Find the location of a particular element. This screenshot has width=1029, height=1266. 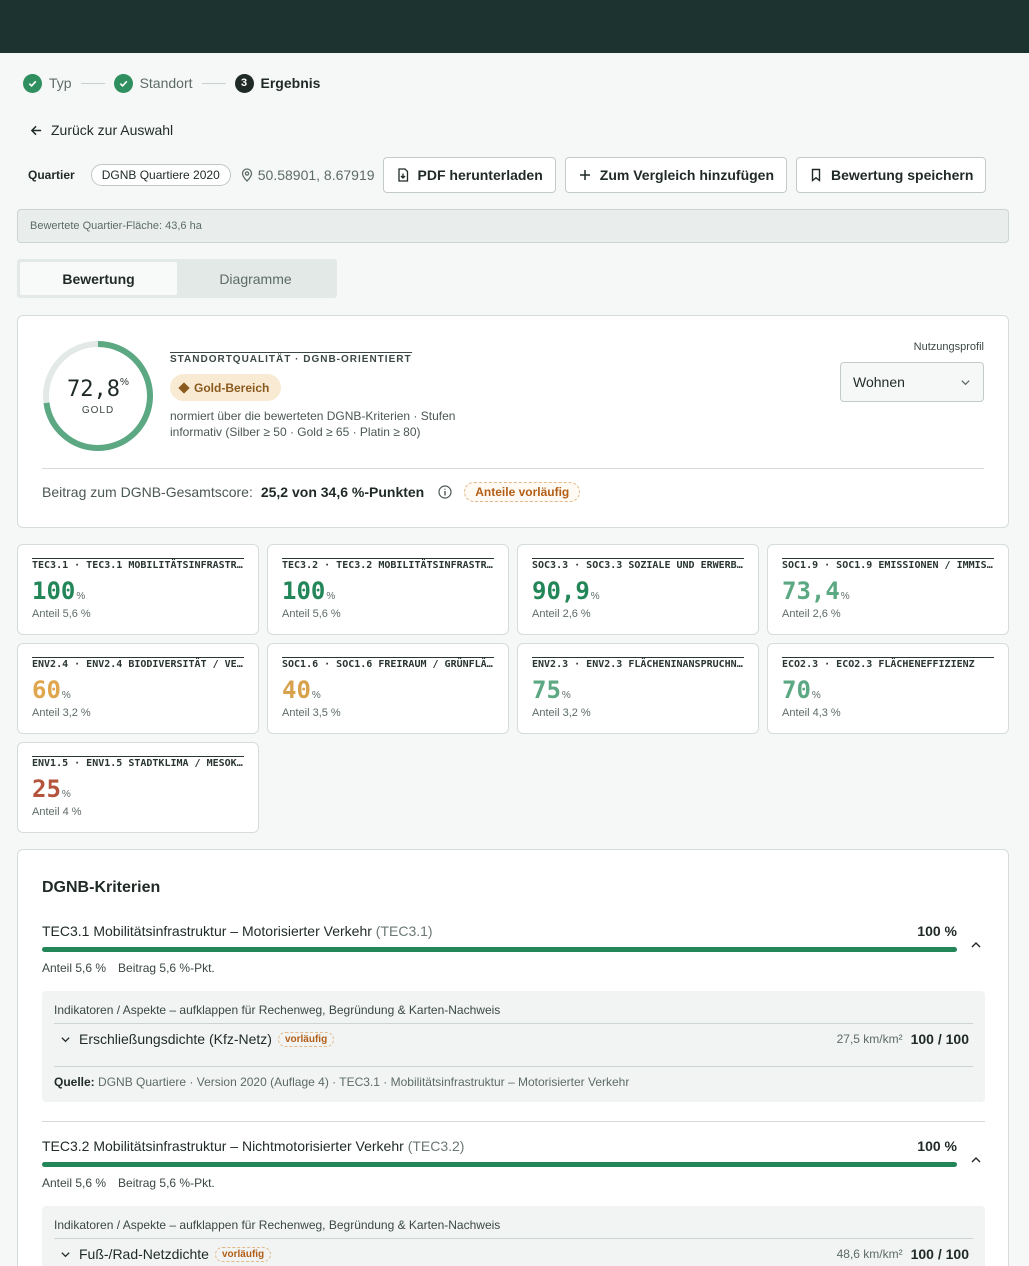

criterion-value: 40% is located at coordinates (301, 690).